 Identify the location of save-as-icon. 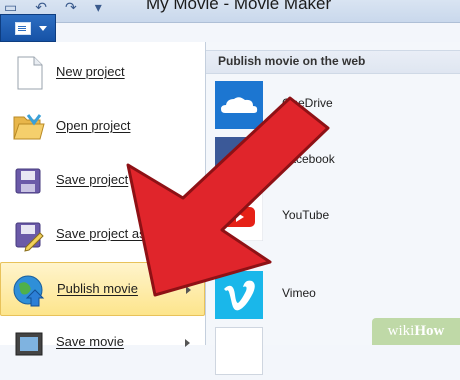
(29, 237).